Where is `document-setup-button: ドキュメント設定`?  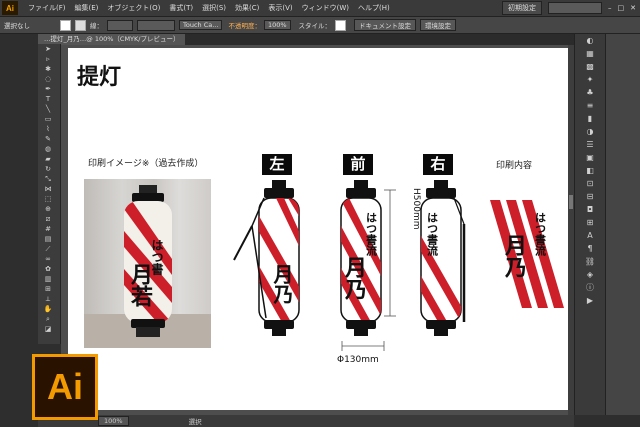 document-setup-button: ドキュメント設定 is located at coordinates (385, 25).